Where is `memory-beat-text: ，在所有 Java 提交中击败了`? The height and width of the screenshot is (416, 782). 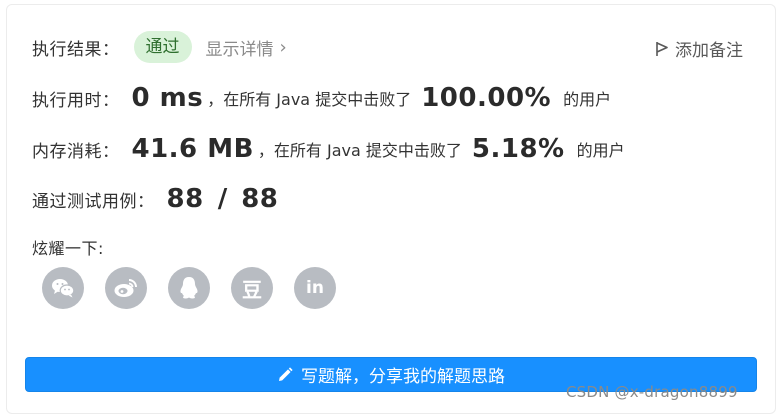 memory-beat-text: ，在所有 Java 提交中击败了 is located at coordinates (359, 150).